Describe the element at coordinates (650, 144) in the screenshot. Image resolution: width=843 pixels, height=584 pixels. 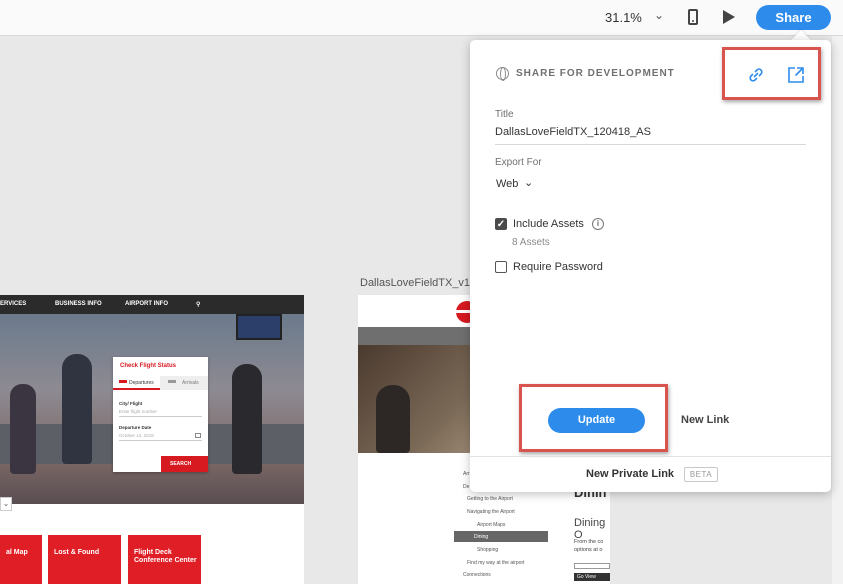
I see `title-underline` at that location.